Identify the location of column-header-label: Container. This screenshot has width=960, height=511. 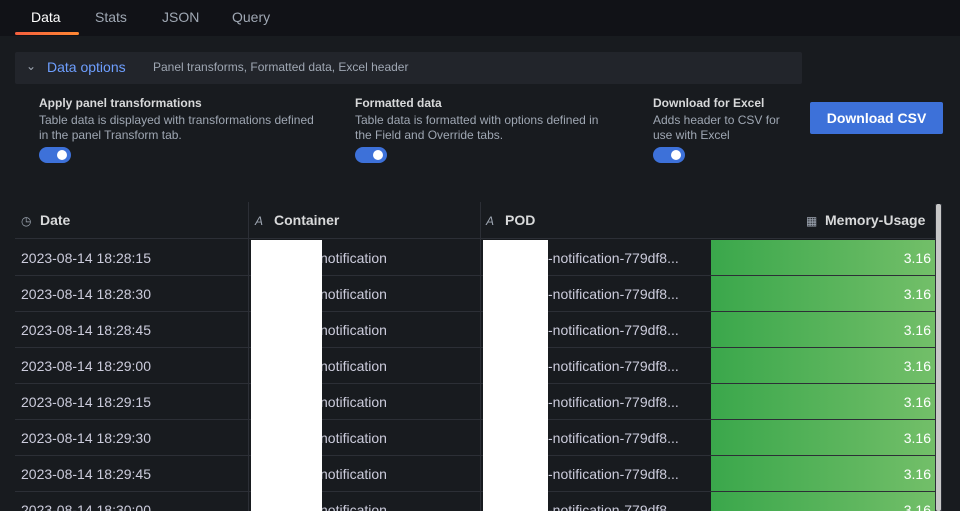
(307, 220).